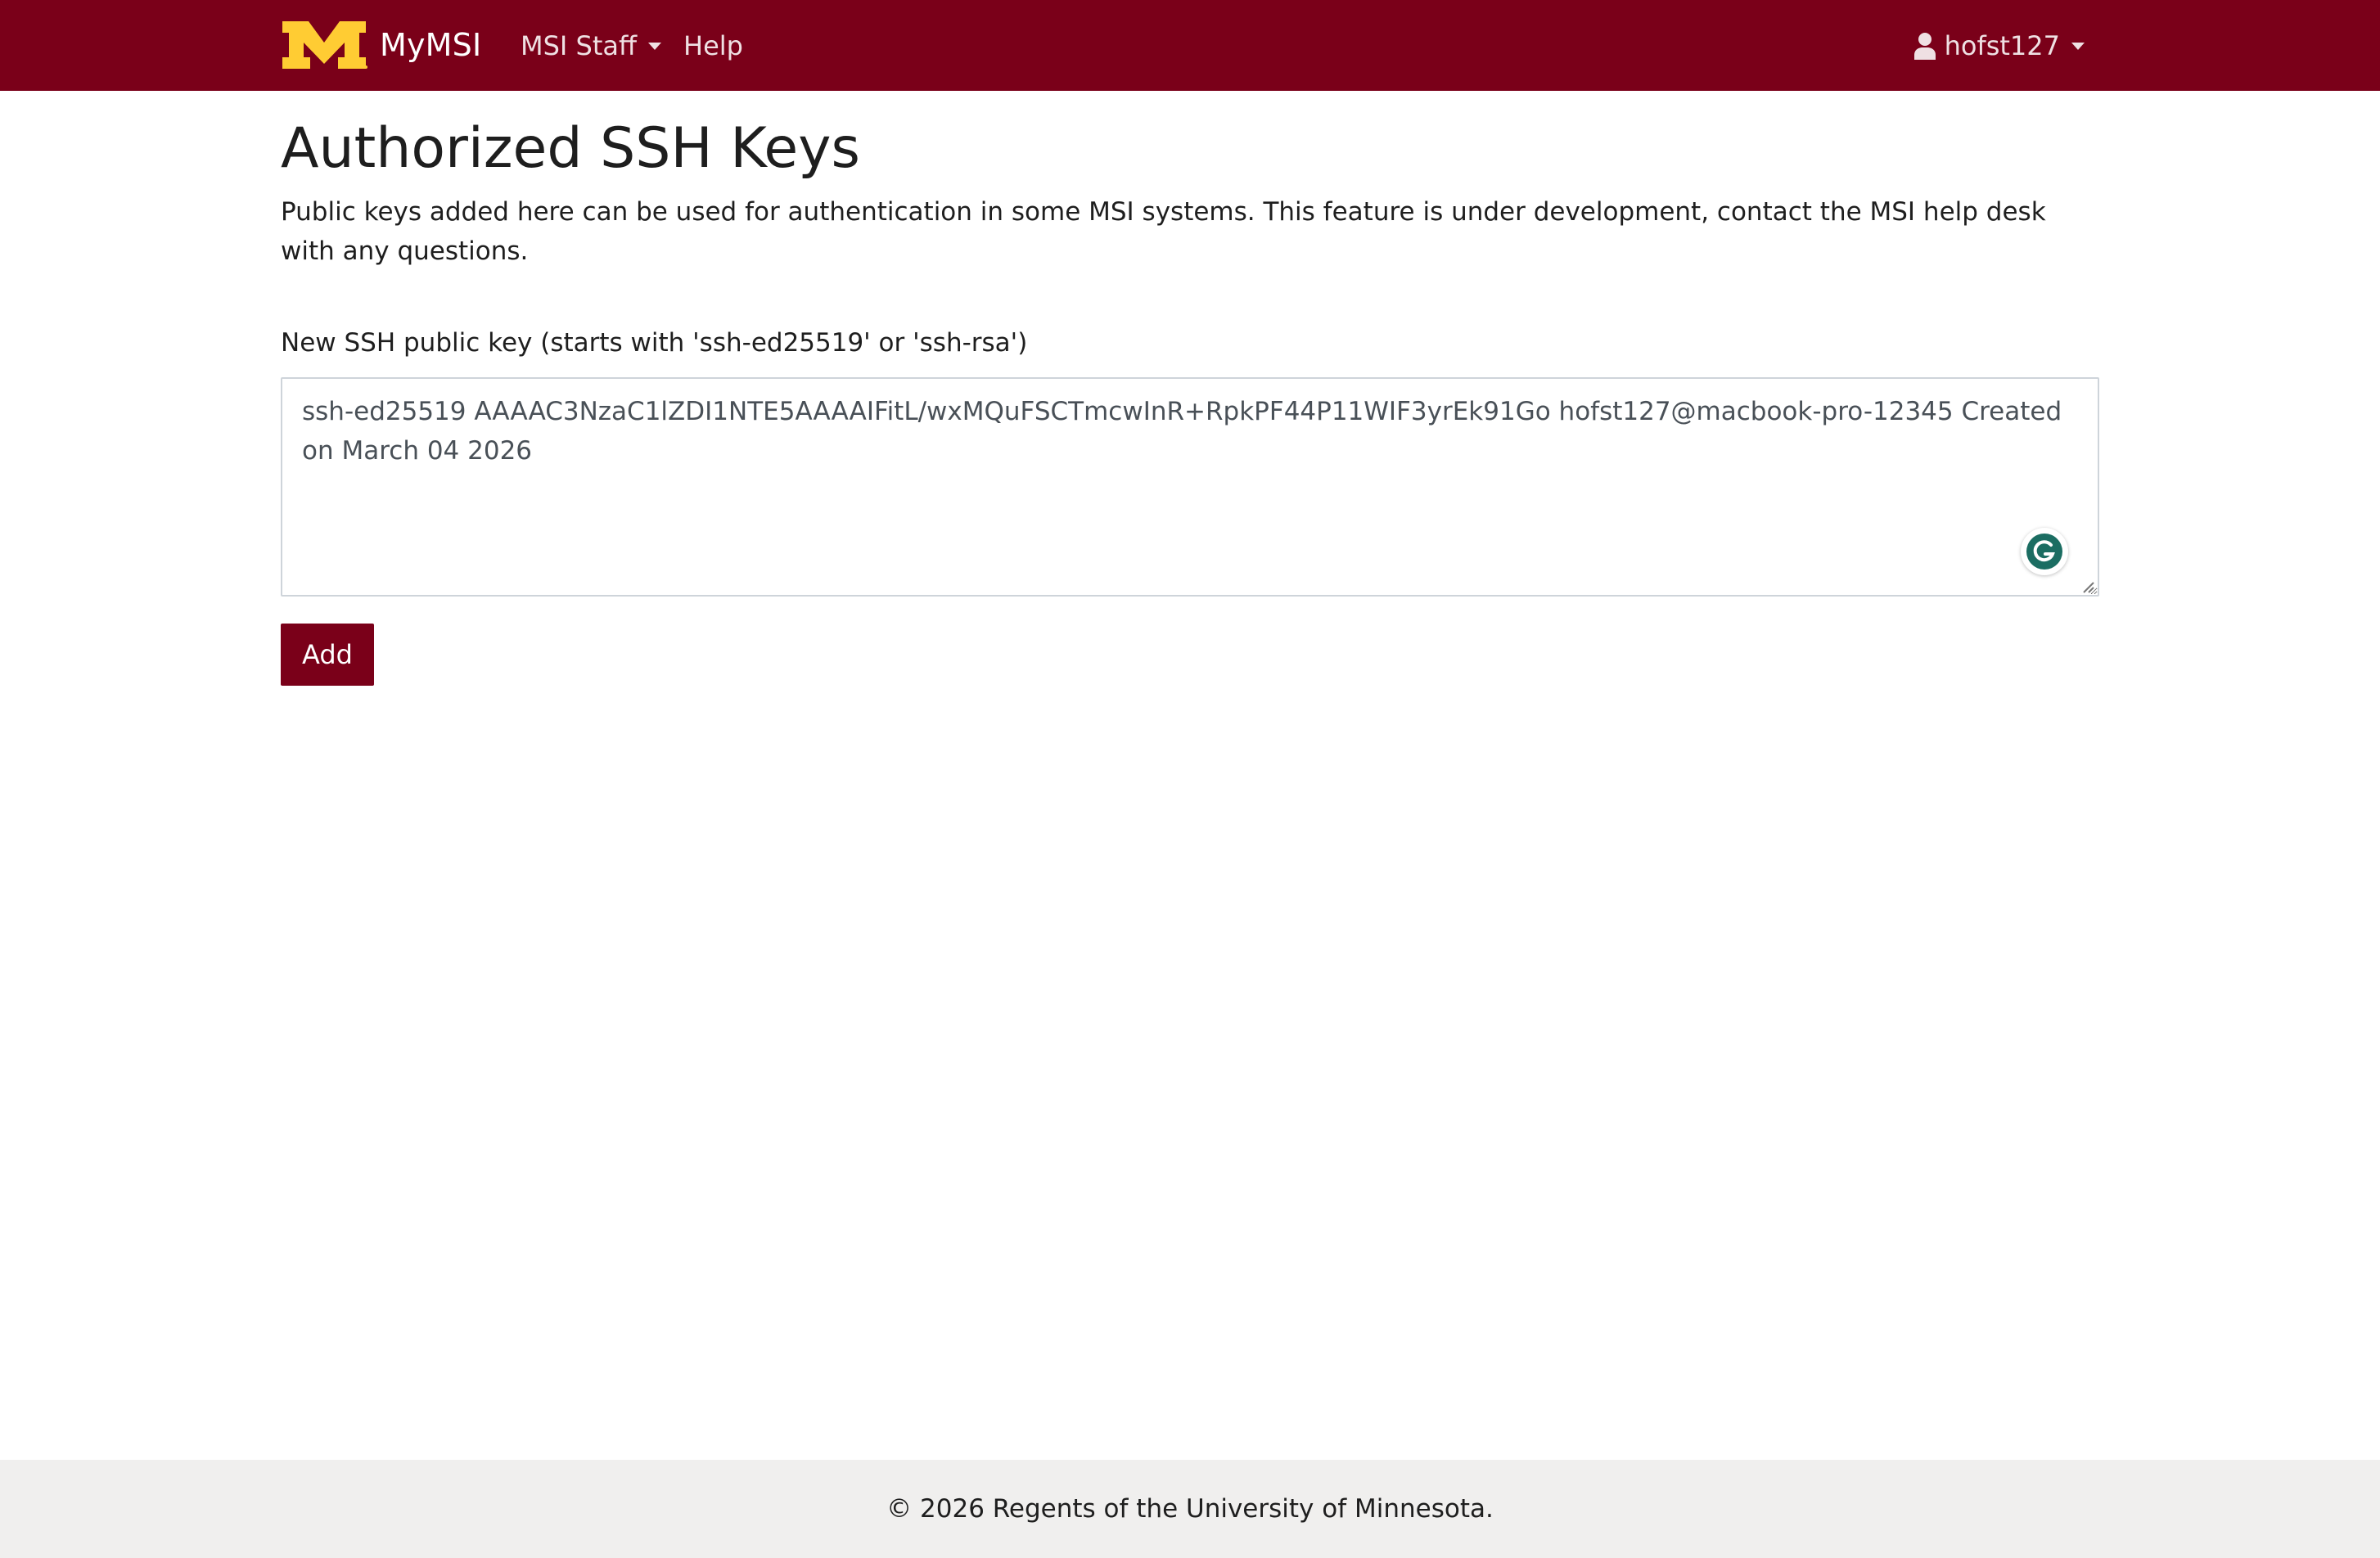 This screenshot has width=2380, height=1558. What do you see at coordinates (1190, 487) in the screenshot?
I see `ssh-key-textarea` at bounding box center [1190, 487].